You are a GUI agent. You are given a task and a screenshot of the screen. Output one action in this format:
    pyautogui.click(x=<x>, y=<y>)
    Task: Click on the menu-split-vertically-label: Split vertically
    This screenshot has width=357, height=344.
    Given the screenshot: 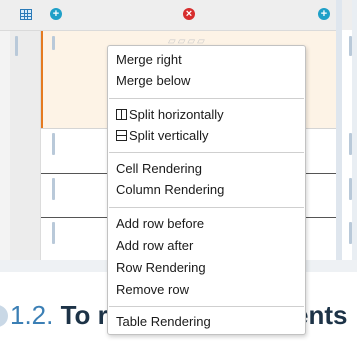 What is the action you would take?
    pyautogui.click(x=169, y=135)
    